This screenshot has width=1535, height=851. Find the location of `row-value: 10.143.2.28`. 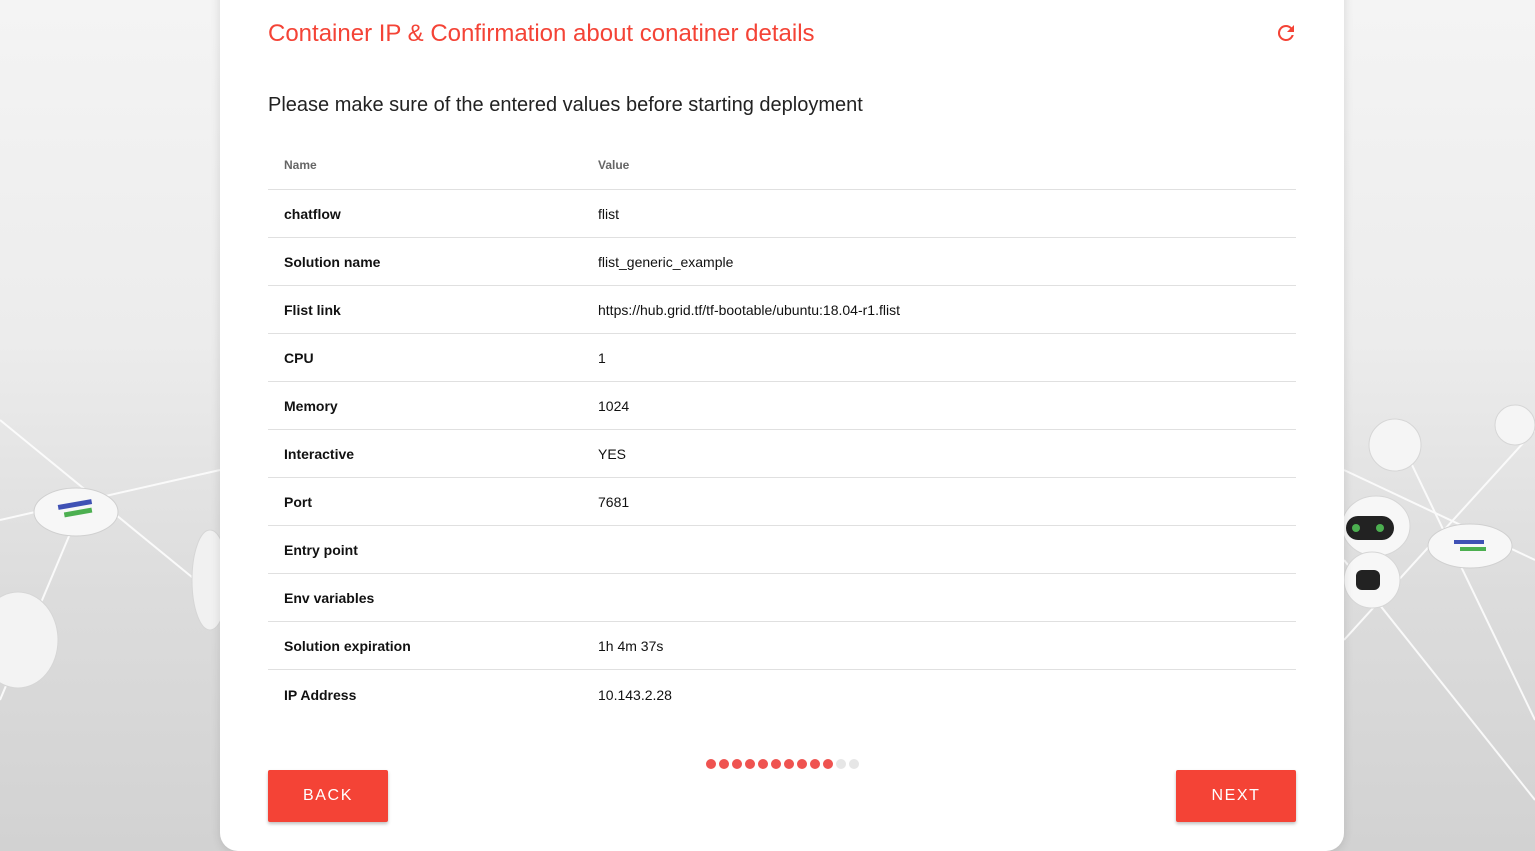

row-value: 10.143.2.28 is located at coordinates (635, 694).